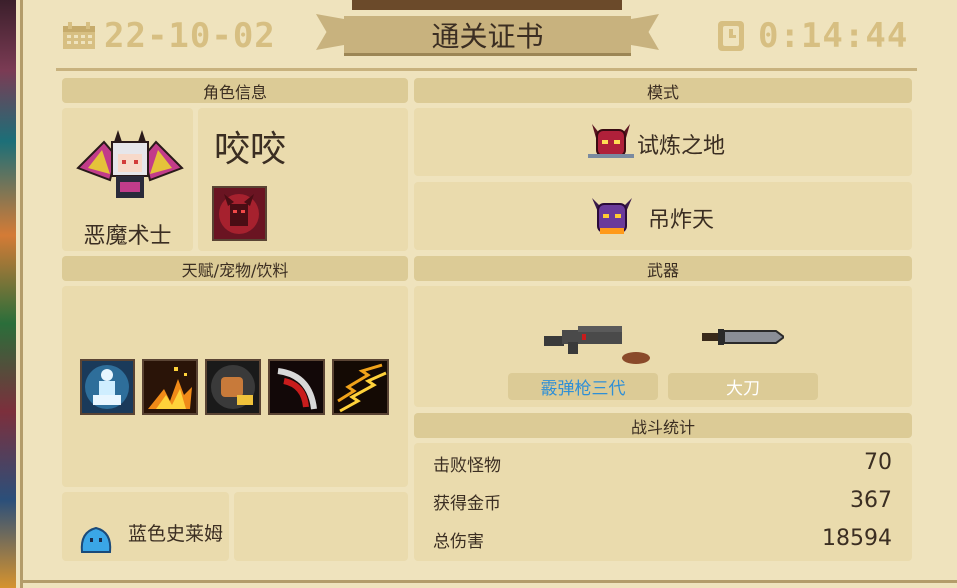 The height and width of the screenshot is (588, 957). Describe the element at coordinates (8, 294) in the screenshot. I see `background-game-strip` at that location.